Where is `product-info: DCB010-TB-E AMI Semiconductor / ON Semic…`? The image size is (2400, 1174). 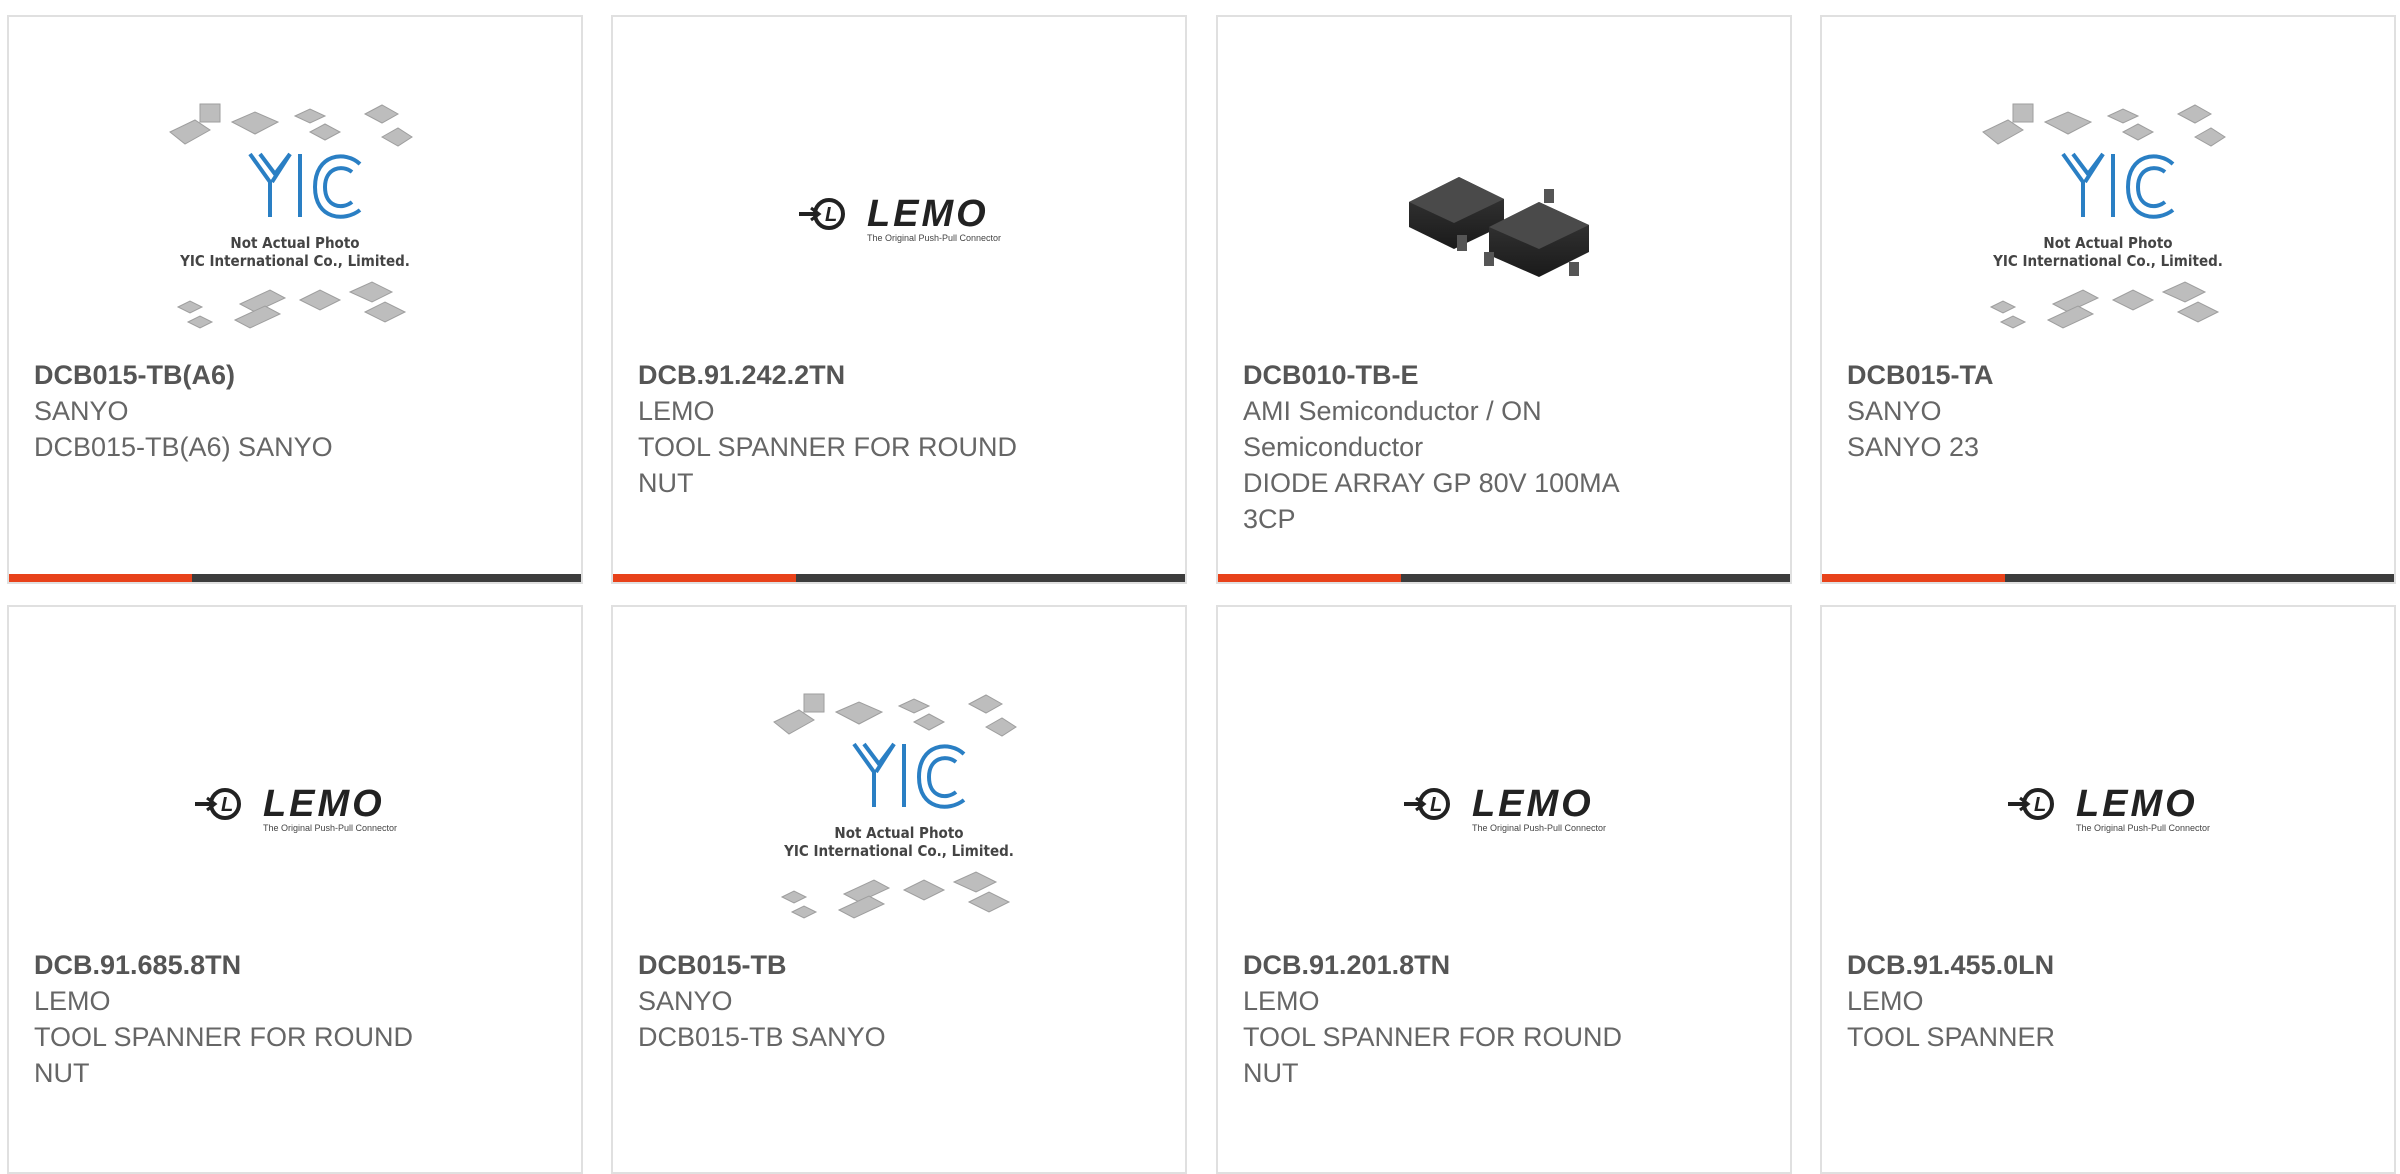 product-info: DCB010-TB-E AMI Semiconductor / ON Semic… is located at coordinates (1453, 447).